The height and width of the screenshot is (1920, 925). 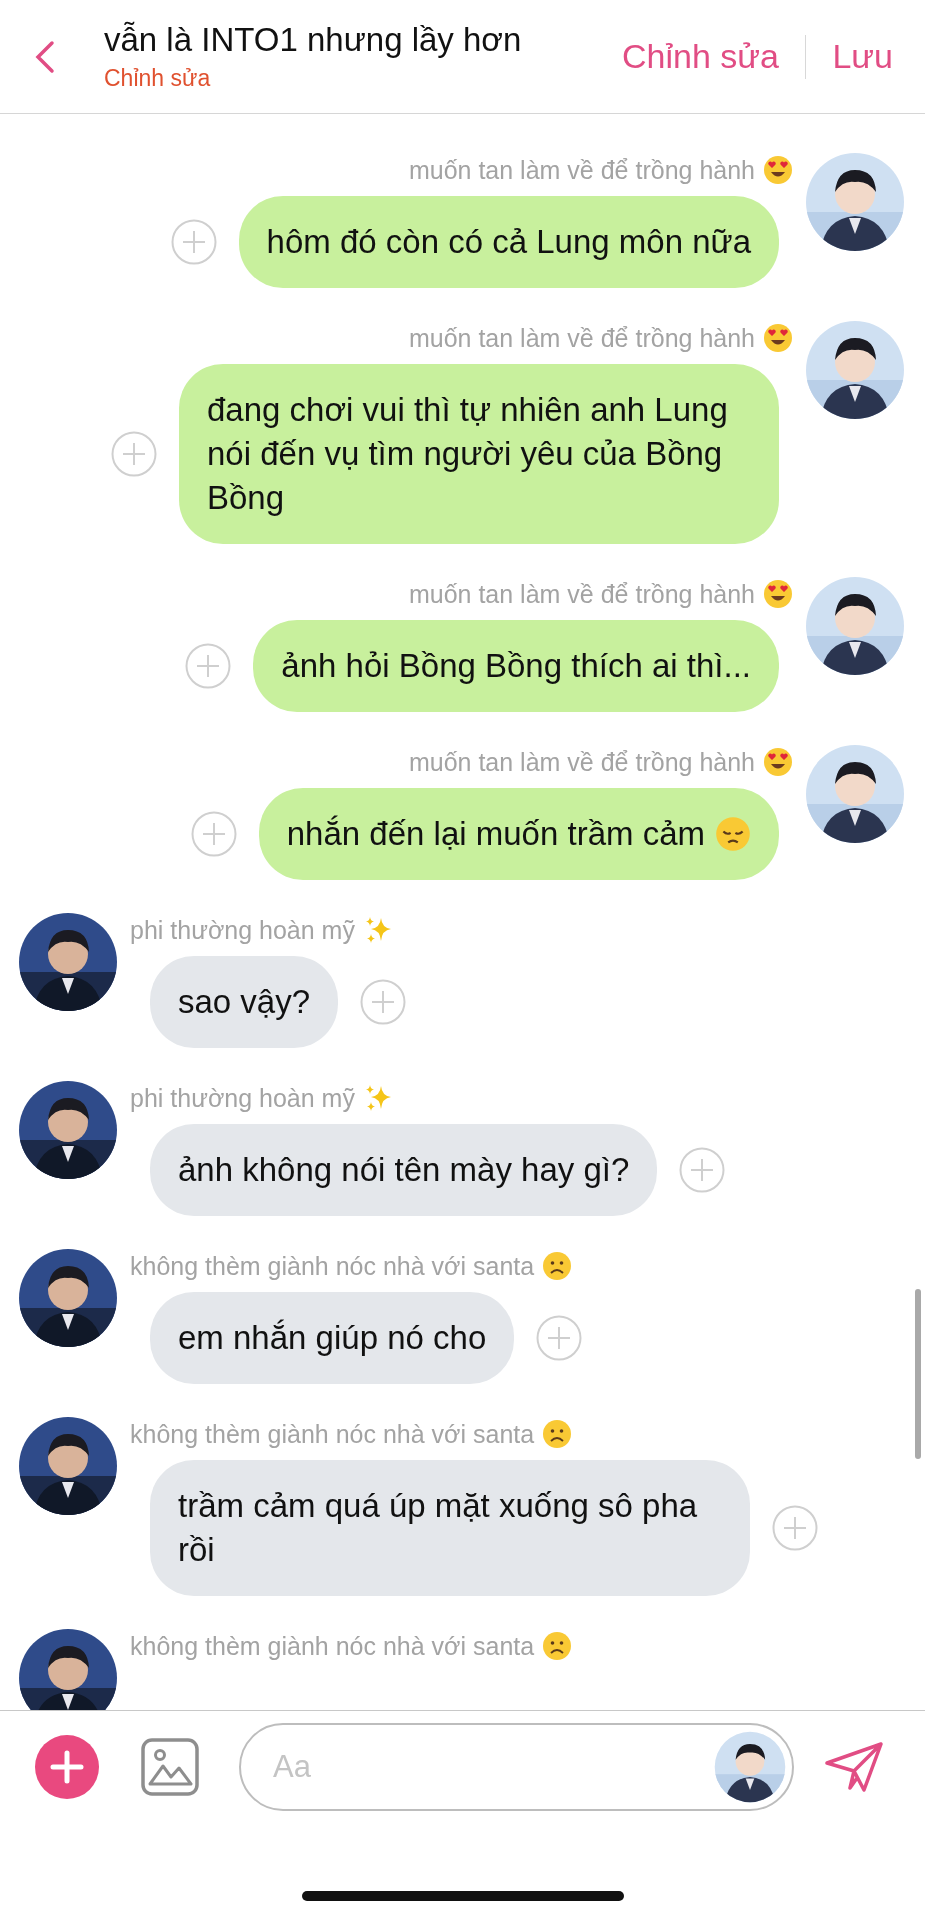 What do you see at coordinates (508, 242) in the screenshot?
I see `message-bubble: hôm đó còn có cả Lung môn nữa` at bounding box center [508, 242].